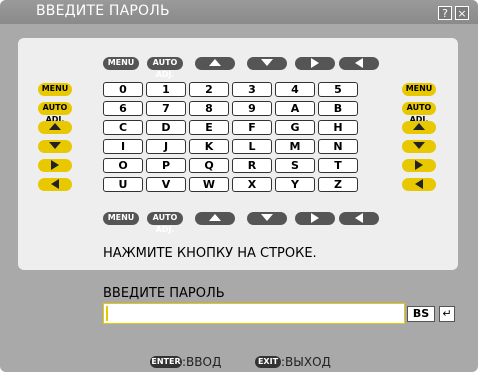  Describe the element at coordinates (268, 362) in the screenshot. I see `exit-key-badge: EXIT` at that location.